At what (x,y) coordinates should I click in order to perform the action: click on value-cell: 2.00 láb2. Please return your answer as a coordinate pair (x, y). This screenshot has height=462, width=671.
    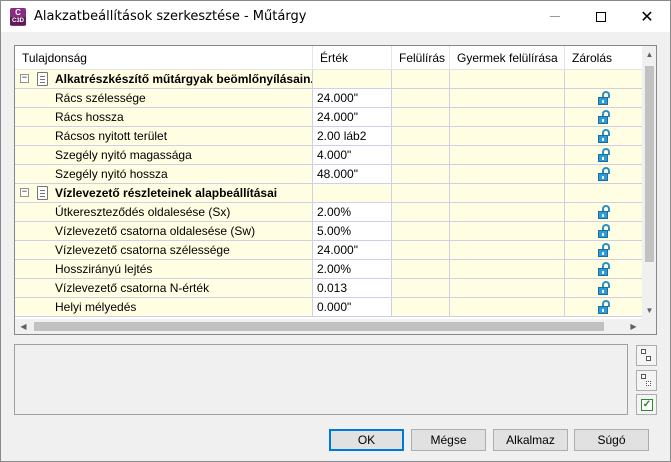
    Looking at the image, I should click on (352, 136).